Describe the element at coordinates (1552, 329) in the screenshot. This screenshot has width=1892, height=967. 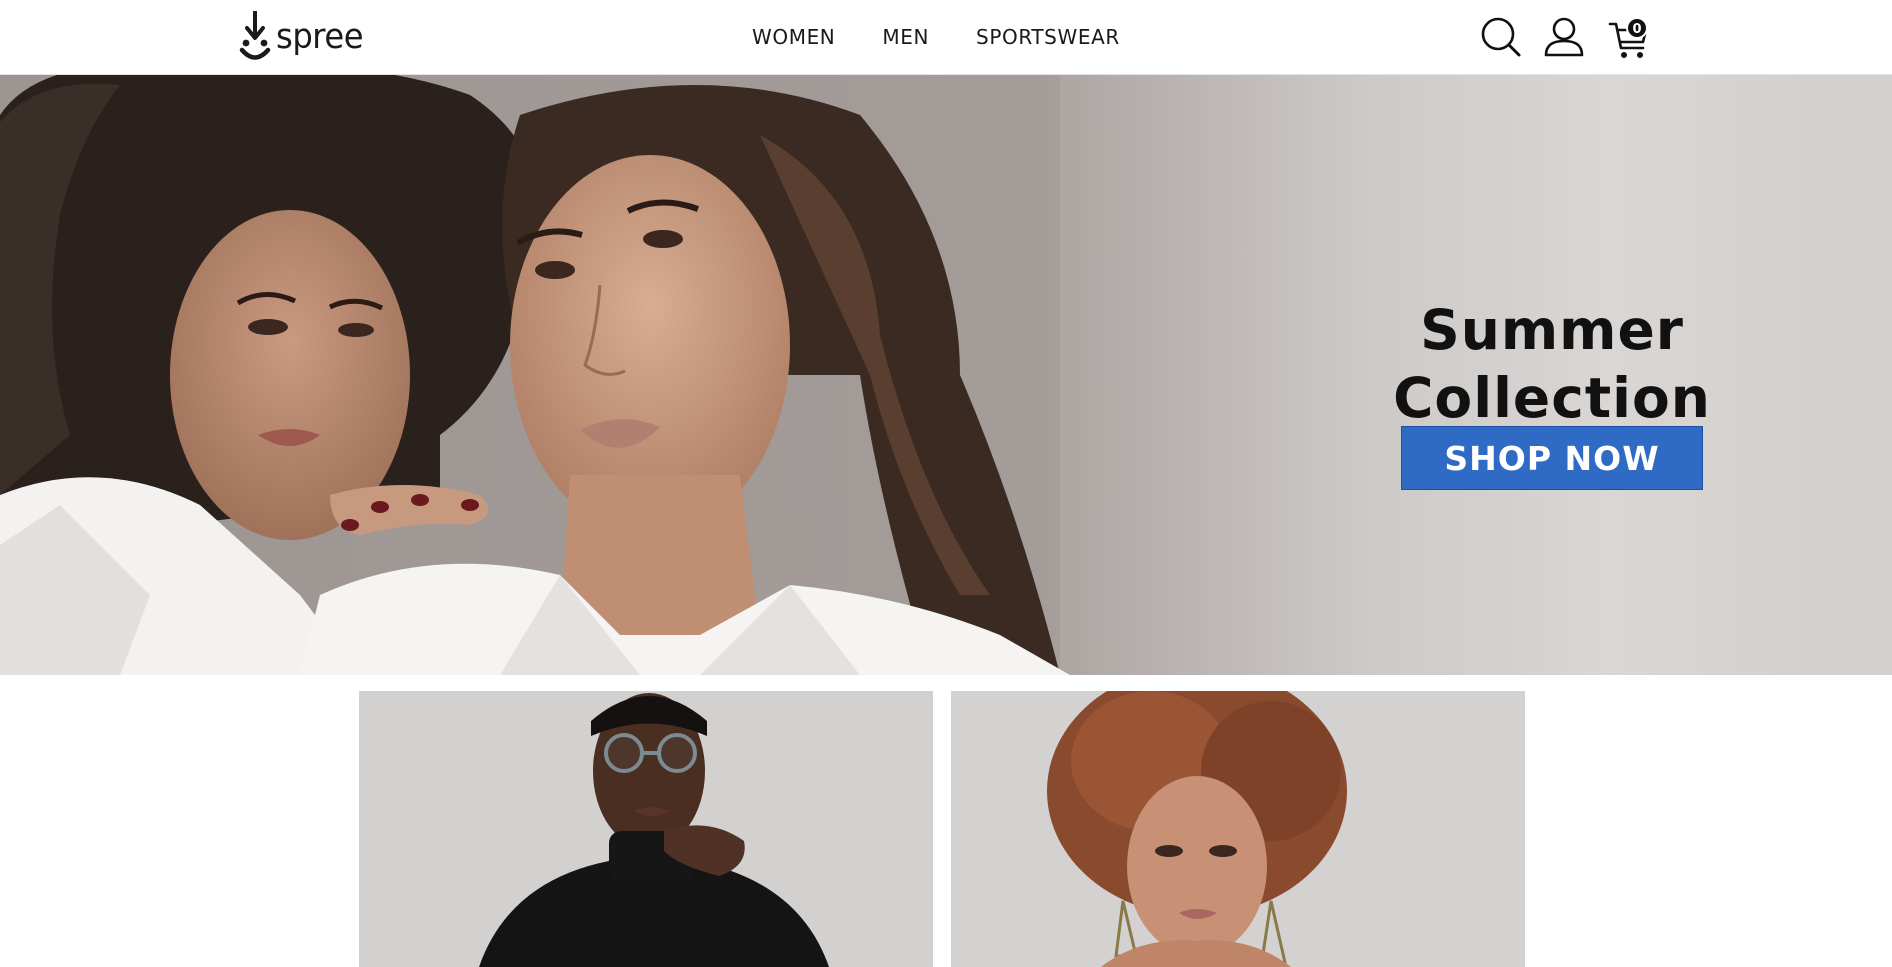
I see `hero-title-line1: Summer` at that location.